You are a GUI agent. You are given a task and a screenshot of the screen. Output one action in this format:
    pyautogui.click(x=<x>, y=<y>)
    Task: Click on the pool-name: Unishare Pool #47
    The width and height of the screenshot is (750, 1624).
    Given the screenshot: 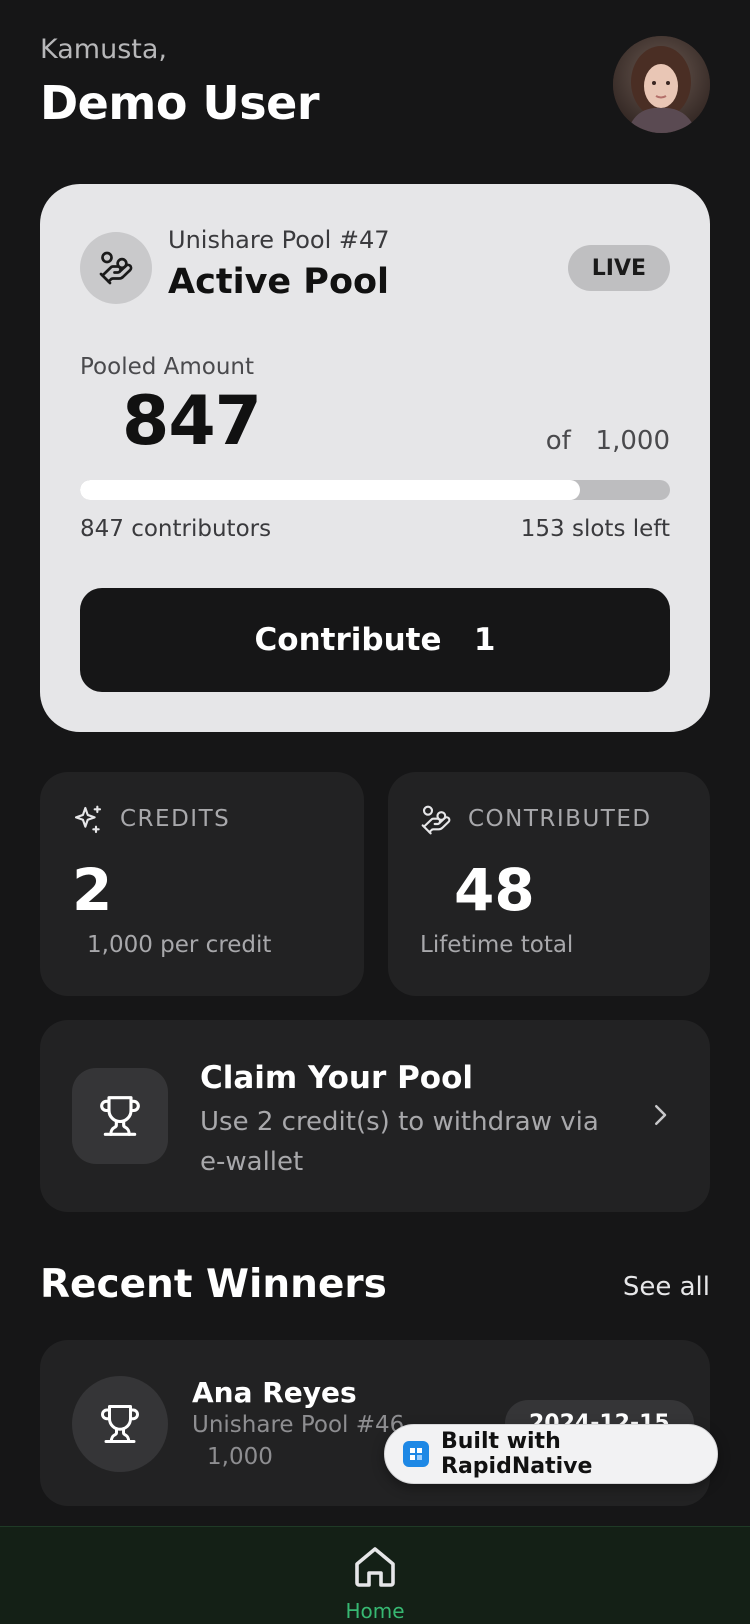 What is the action you would take?
    pyautogui.click(x=279, y=240)
    